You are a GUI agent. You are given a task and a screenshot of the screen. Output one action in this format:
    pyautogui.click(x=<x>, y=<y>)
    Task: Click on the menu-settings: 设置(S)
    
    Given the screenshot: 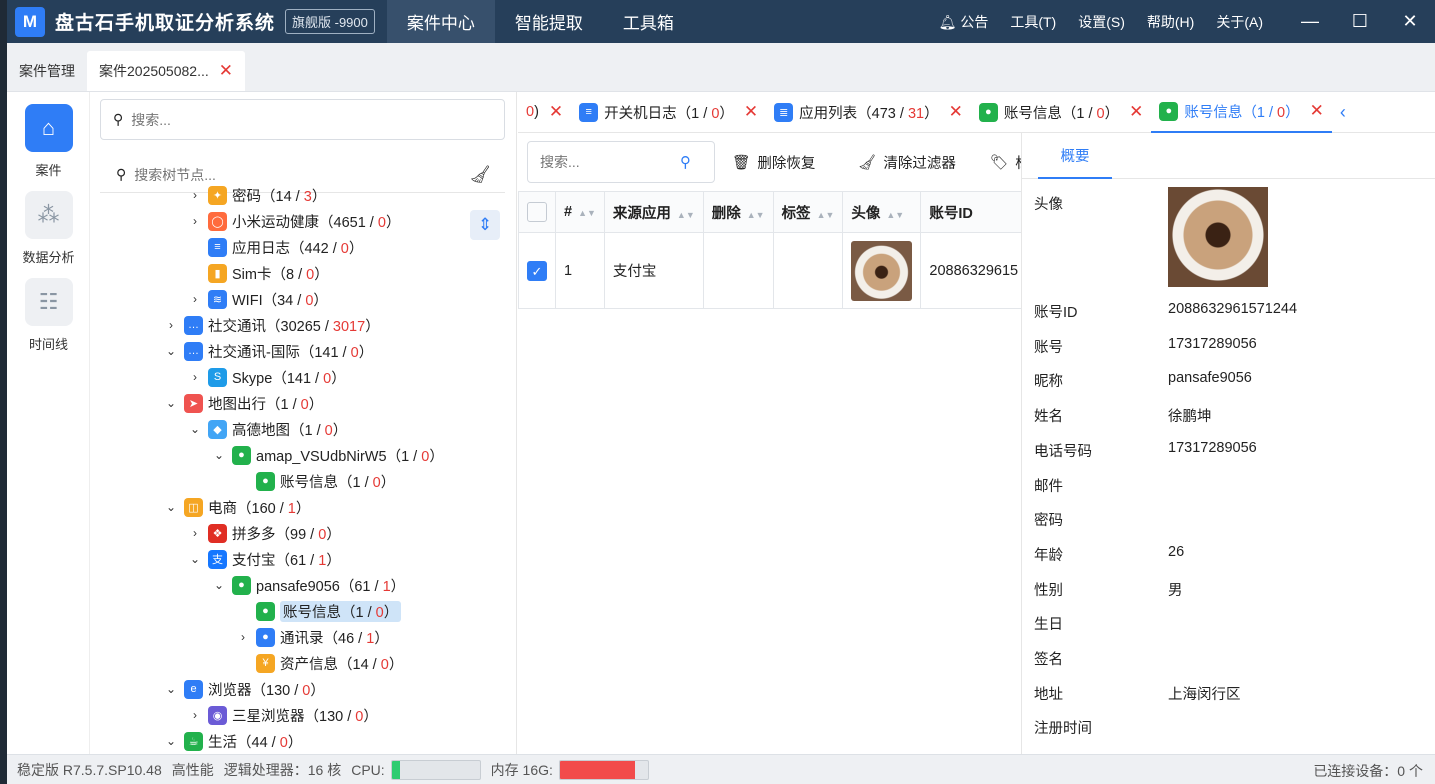 What is the action you would take?
    pyautogui.click(x=1101, y=22)
    